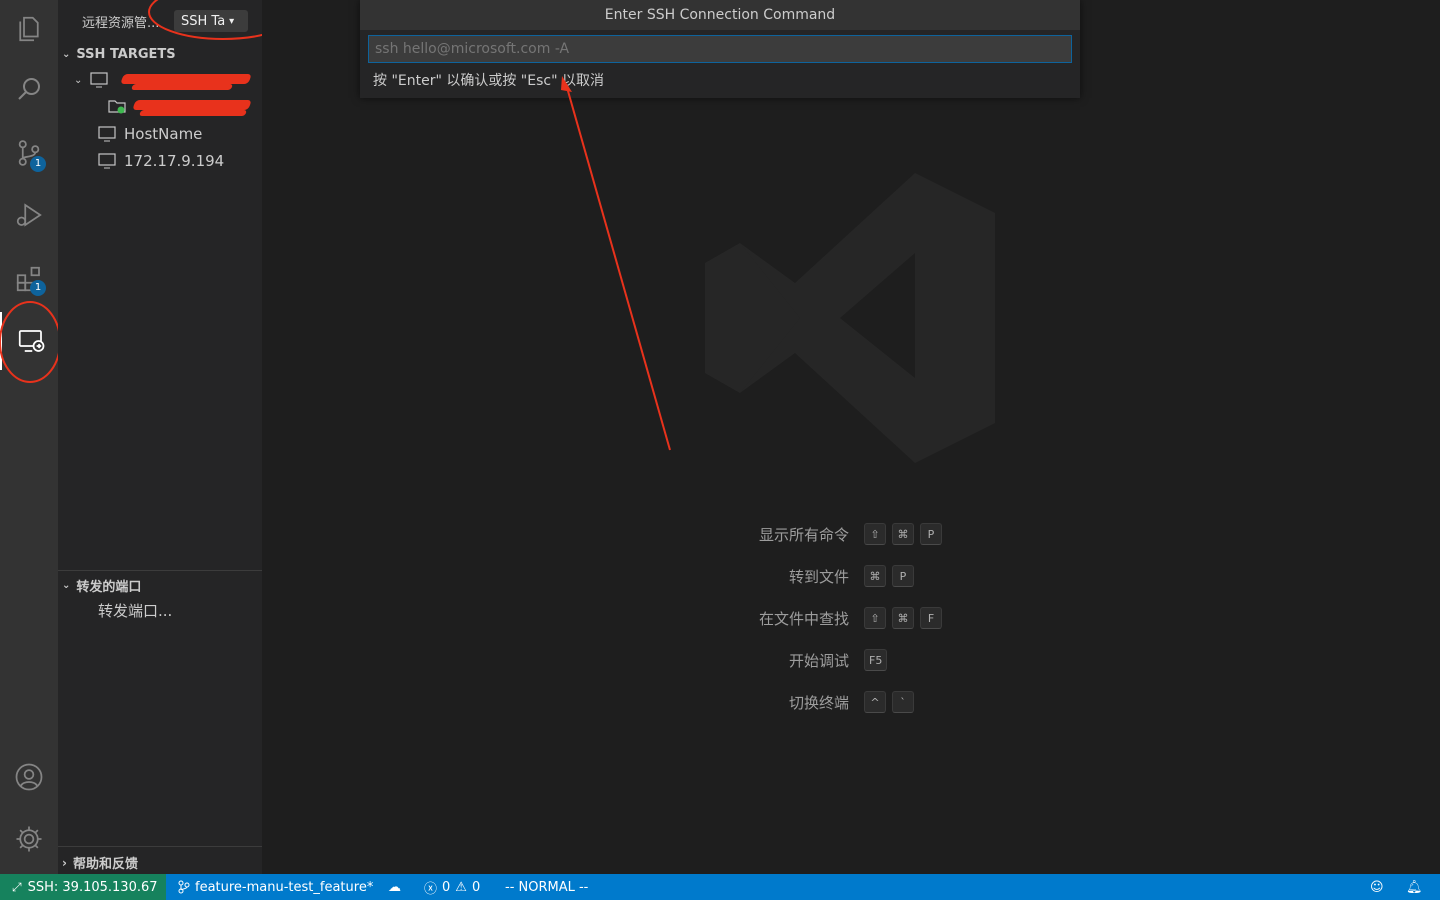  What do you see at coordinates (29, 153) in the screenshot?
I see `source-control-icon: 1` at bounding box center [29, 153].